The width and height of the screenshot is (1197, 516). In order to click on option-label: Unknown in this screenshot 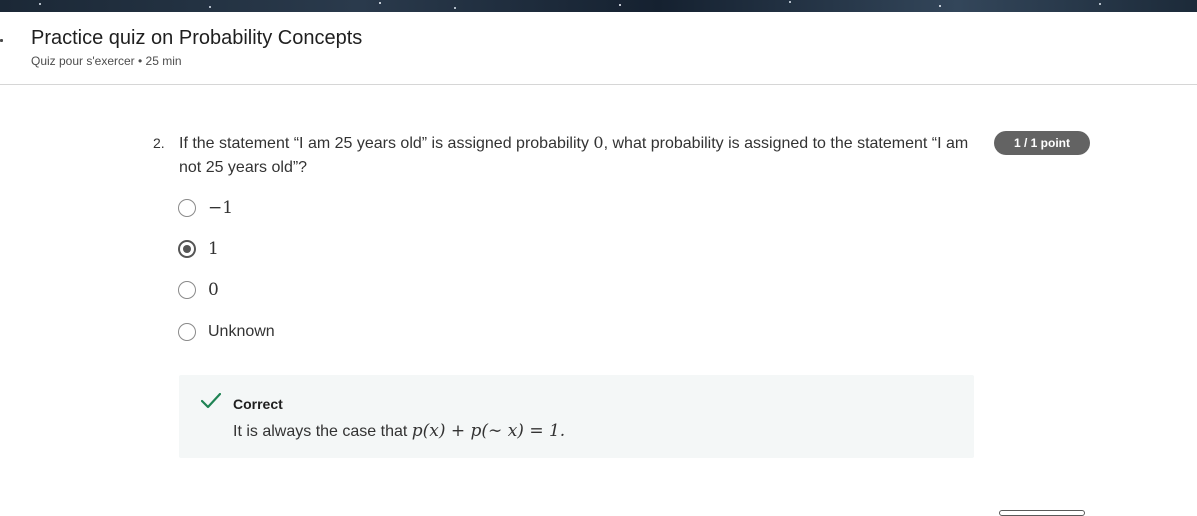, I will do `click(241, 331)`.